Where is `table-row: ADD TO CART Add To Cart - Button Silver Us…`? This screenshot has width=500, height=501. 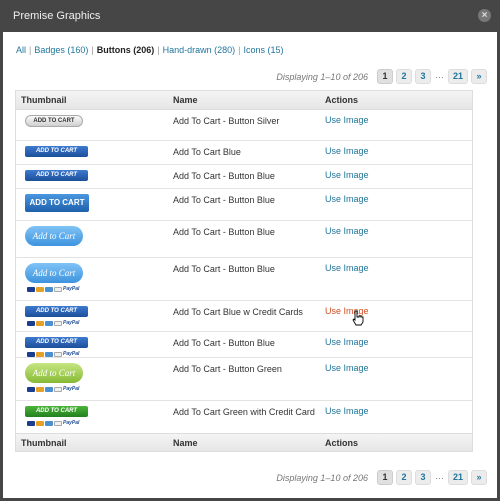 table-row: ADD TO CART Add To Cart - Button Silver Us… is located at coordinates (244, 125).